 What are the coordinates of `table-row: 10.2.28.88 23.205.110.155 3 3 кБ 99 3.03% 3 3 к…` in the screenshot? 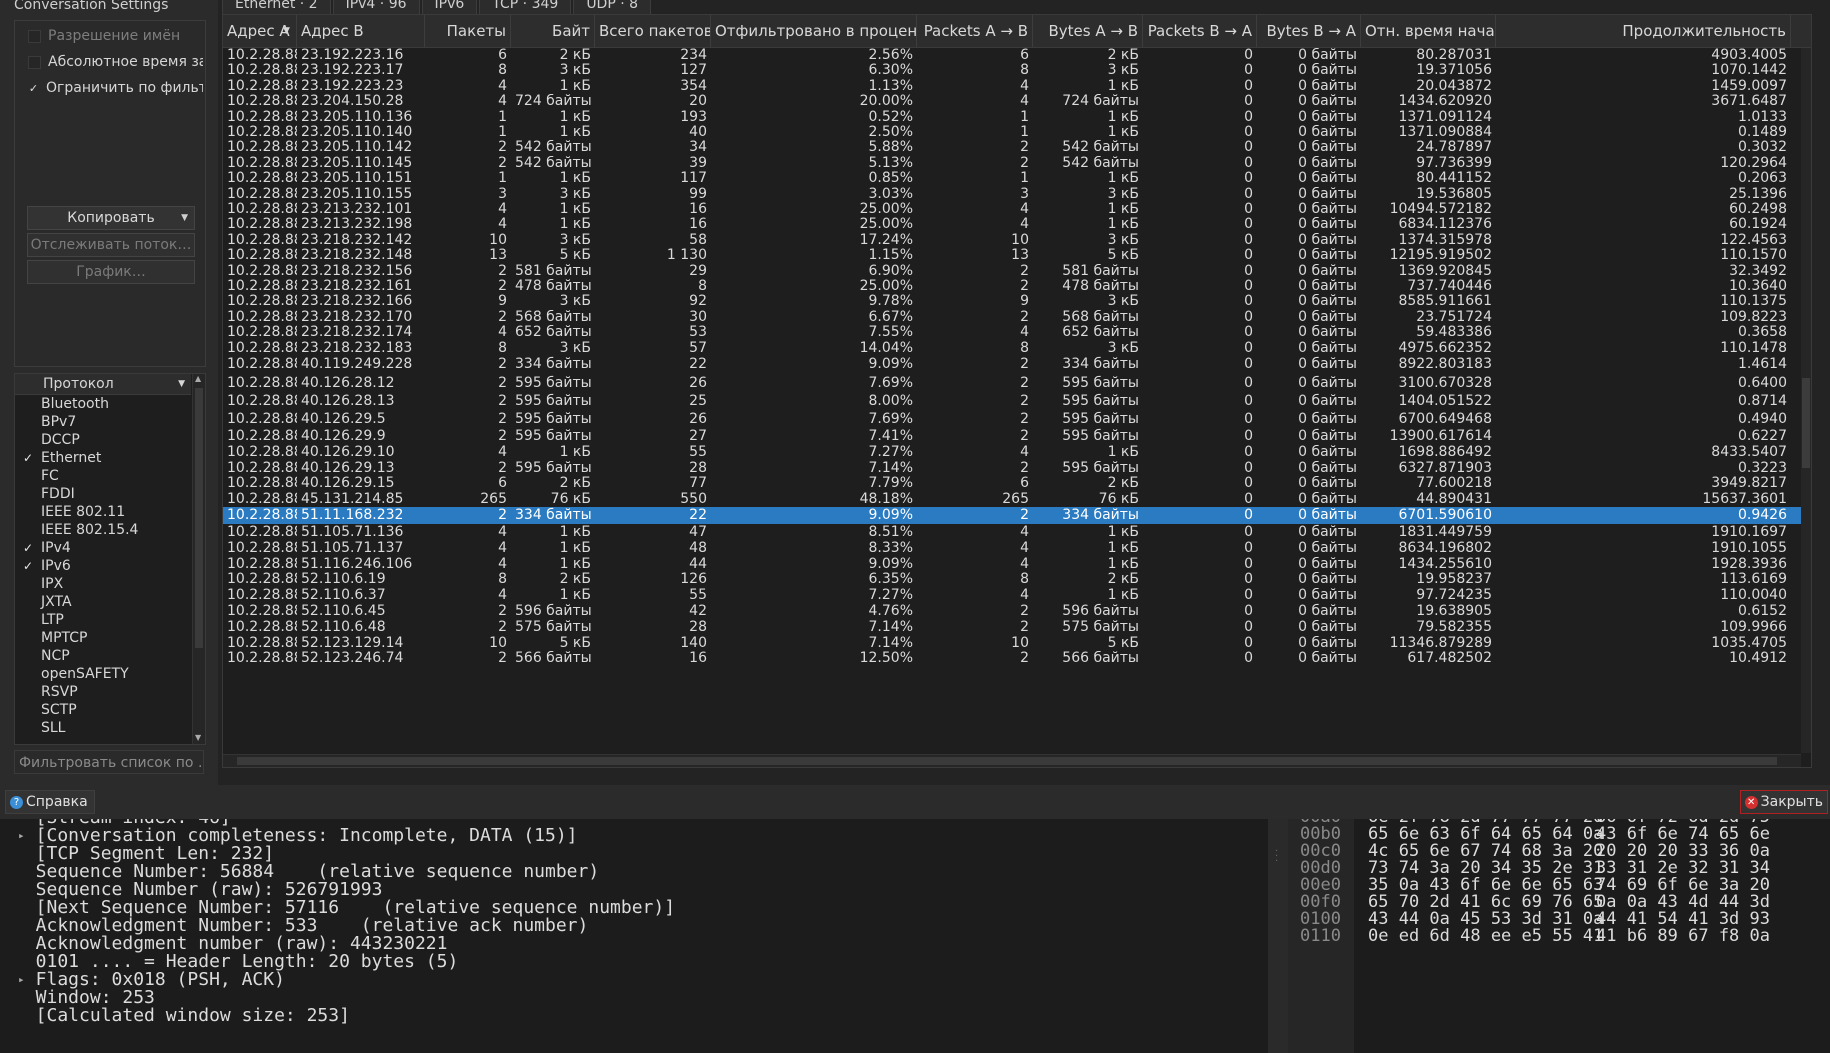 It's located at (1012, 194).